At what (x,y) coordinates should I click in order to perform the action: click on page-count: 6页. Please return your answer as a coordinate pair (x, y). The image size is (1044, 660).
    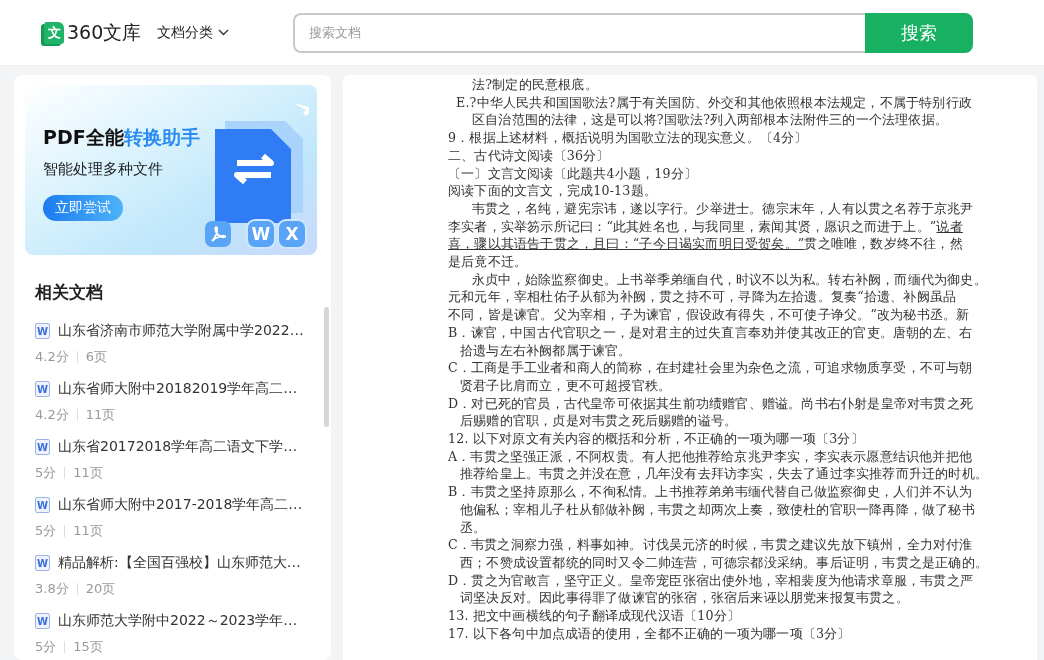
    Looking at the image, I should click on (96, 357).